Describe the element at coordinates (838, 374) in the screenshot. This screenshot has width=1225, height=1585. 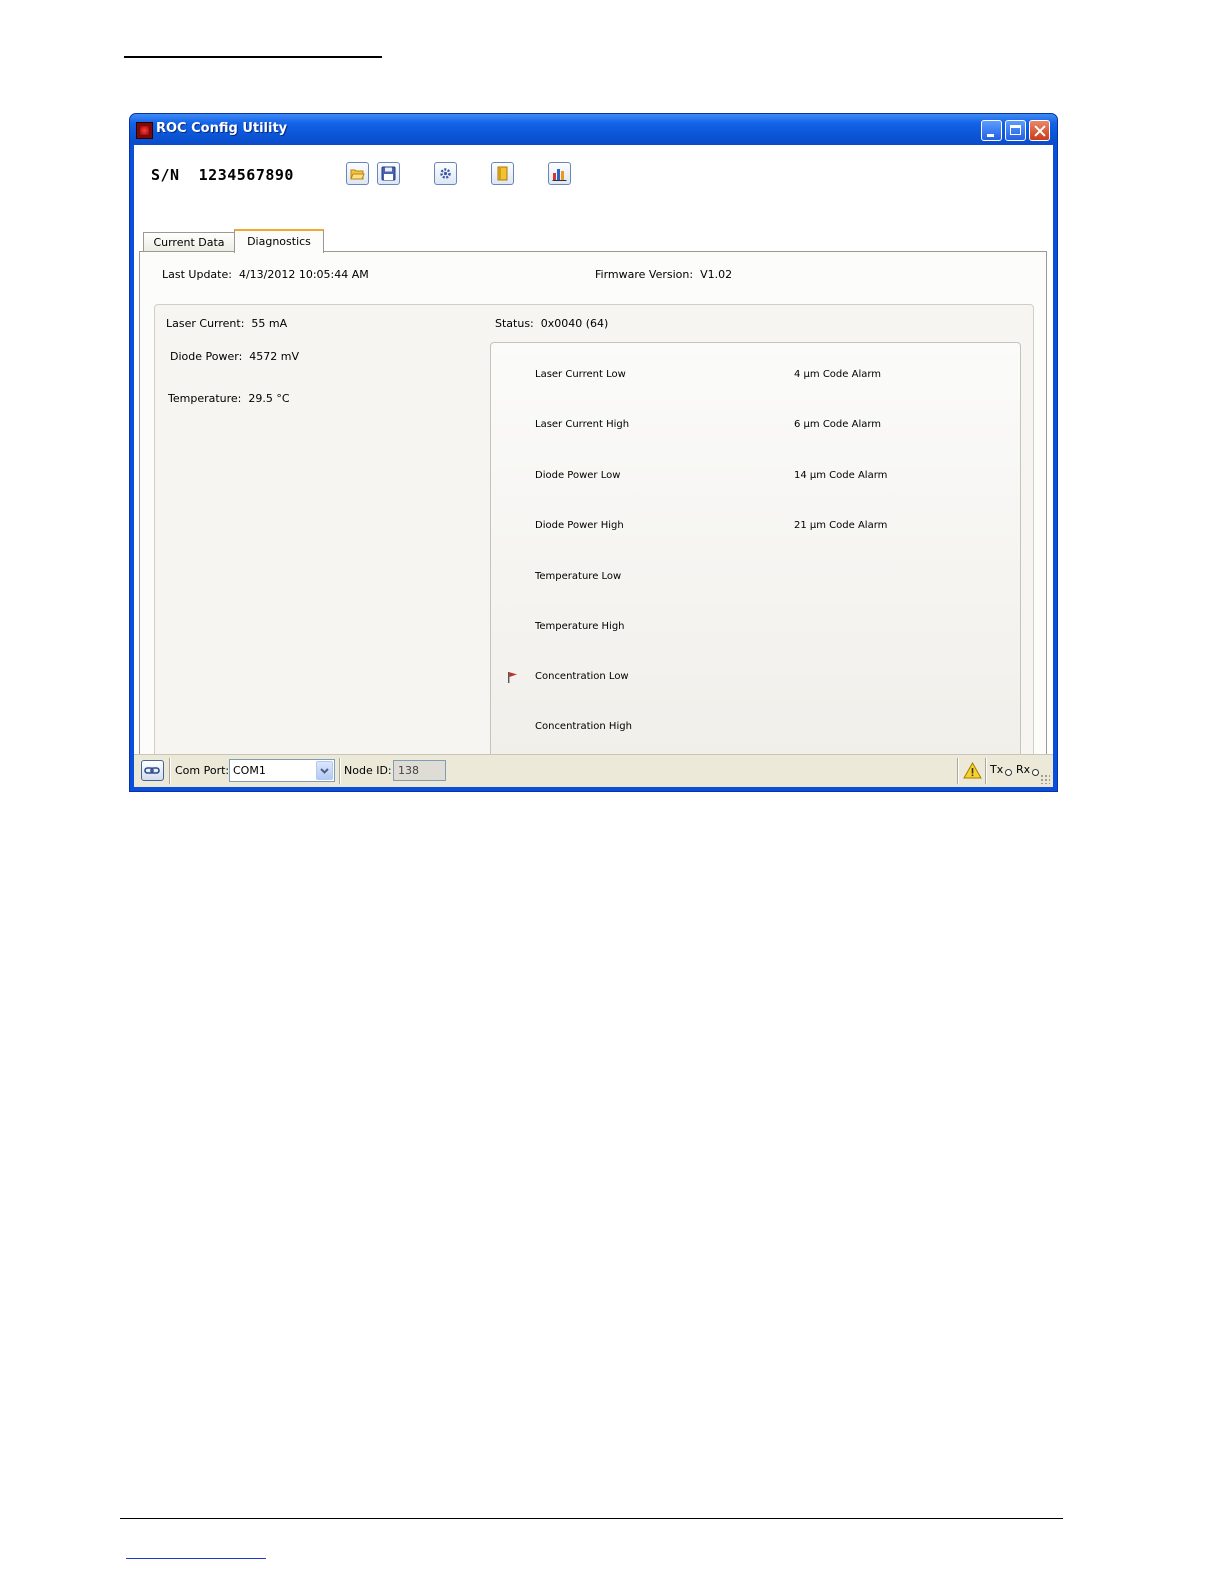
I see `flag-4um-code-alarm: 4 µm Code Alarm` at that location.